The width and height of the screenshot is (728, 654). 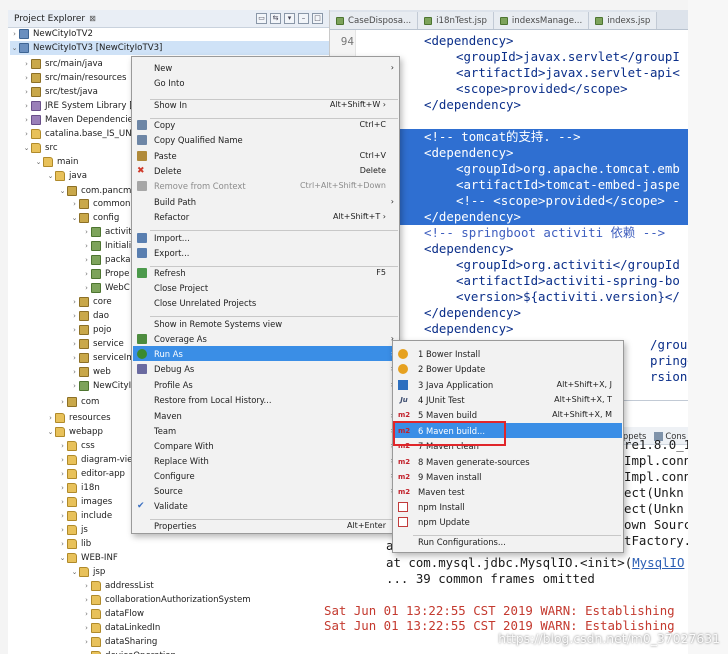 I want to click on tree-item: › js, so click(x=73, y=530).